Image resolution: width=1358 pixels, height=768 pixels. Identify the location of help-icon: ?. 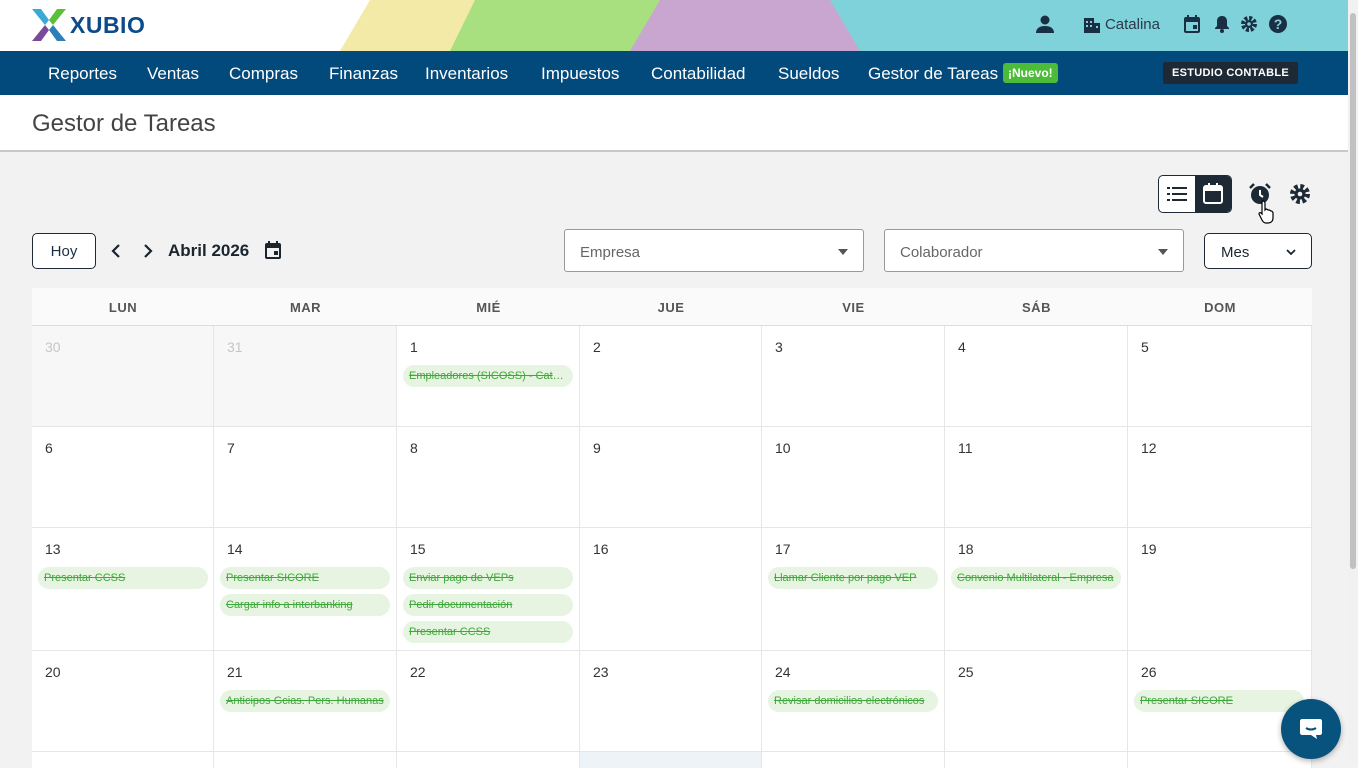
(1278, 24).